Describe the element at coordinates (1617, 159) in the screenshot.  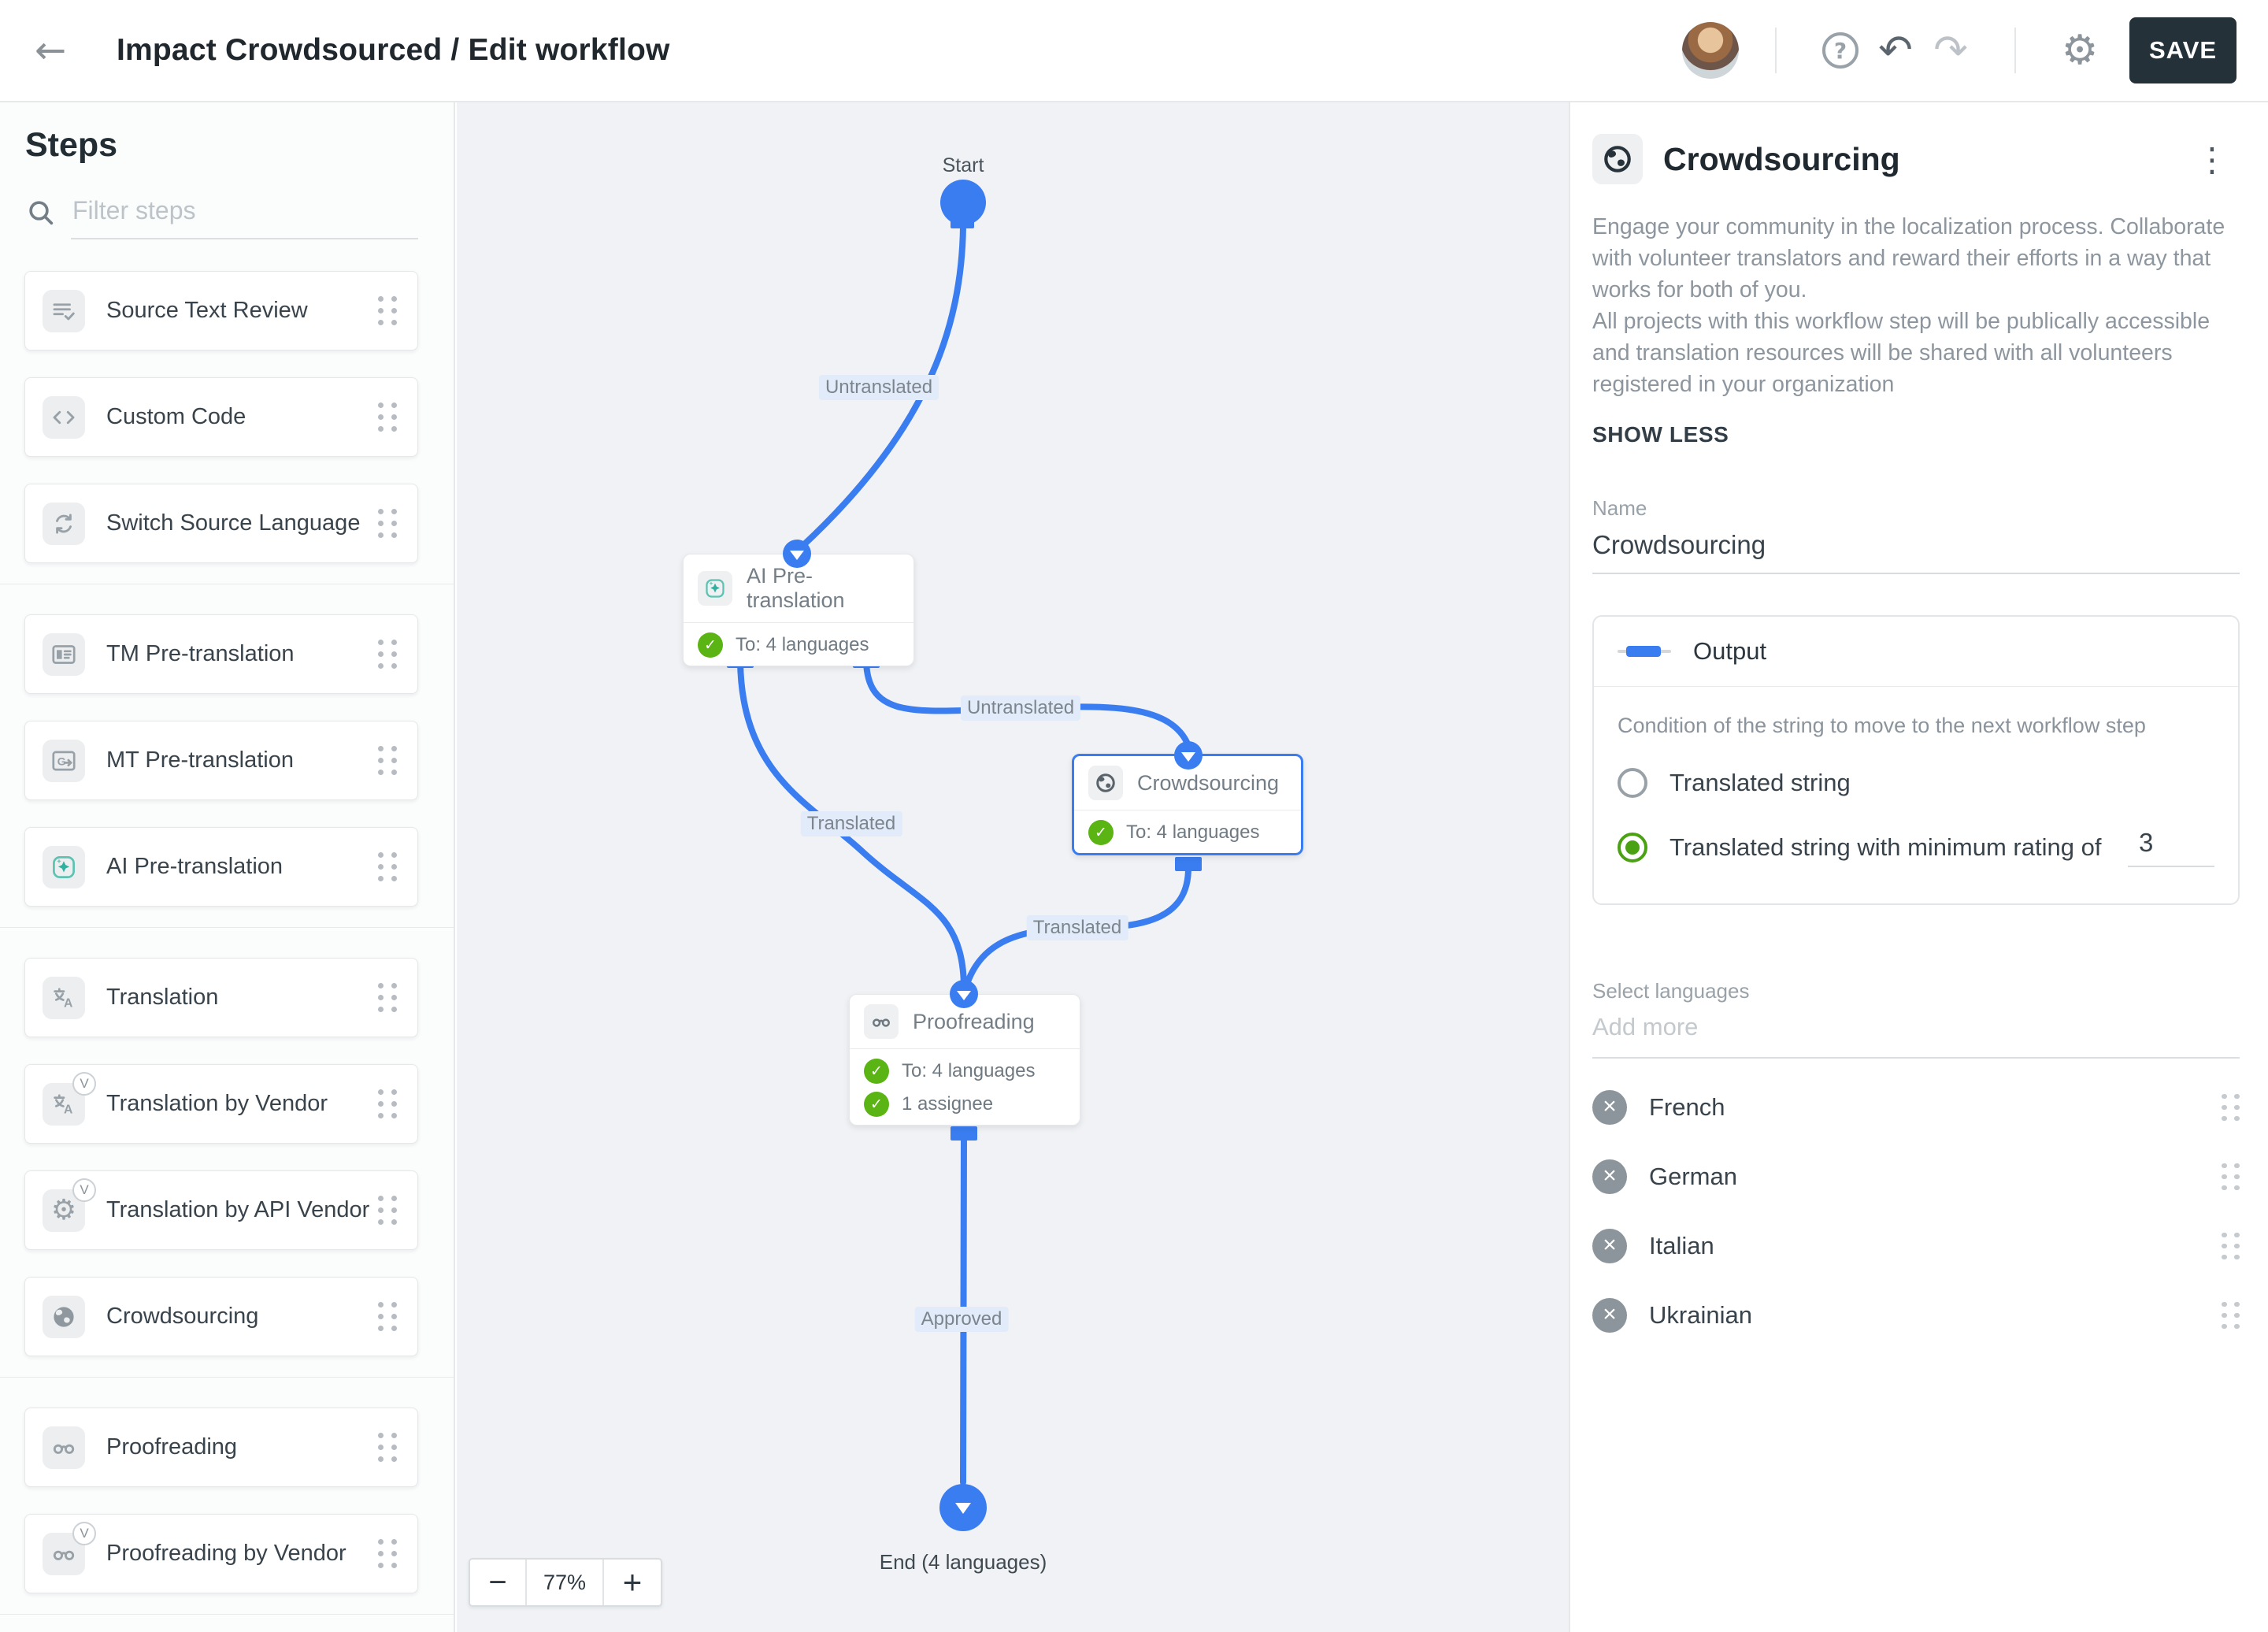
I see `globe-icon` at that location.